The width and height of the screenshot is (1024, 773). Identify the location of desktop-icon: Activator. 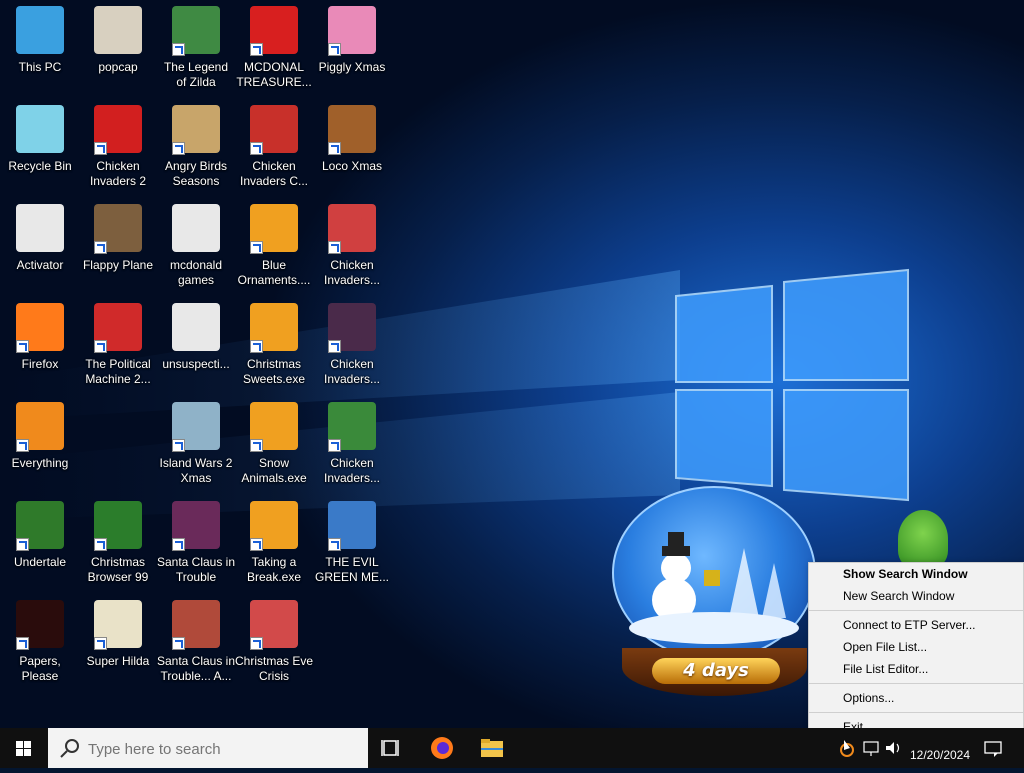
(40, 246).